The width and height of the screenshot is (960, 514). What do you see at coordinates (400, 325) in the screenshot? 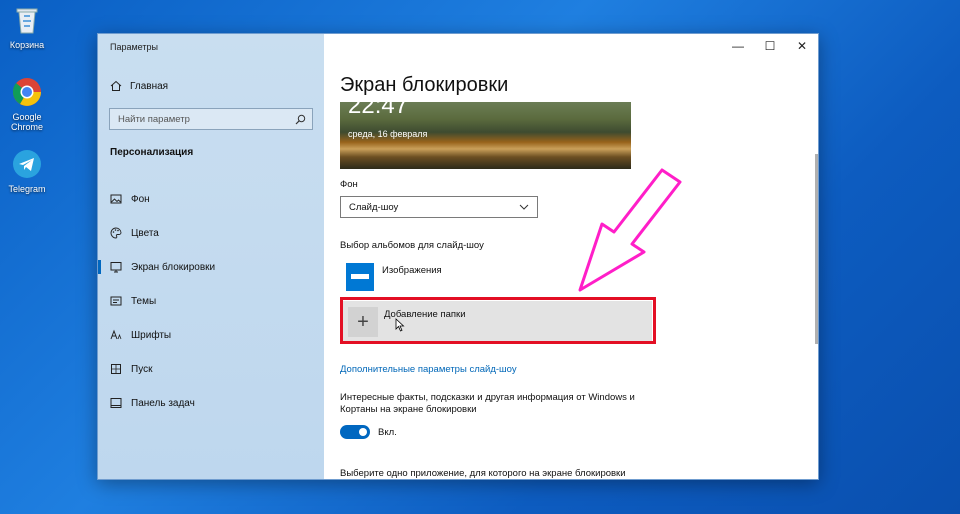
I see `mouse-cursor-icon` at bounding box center [400, 325].